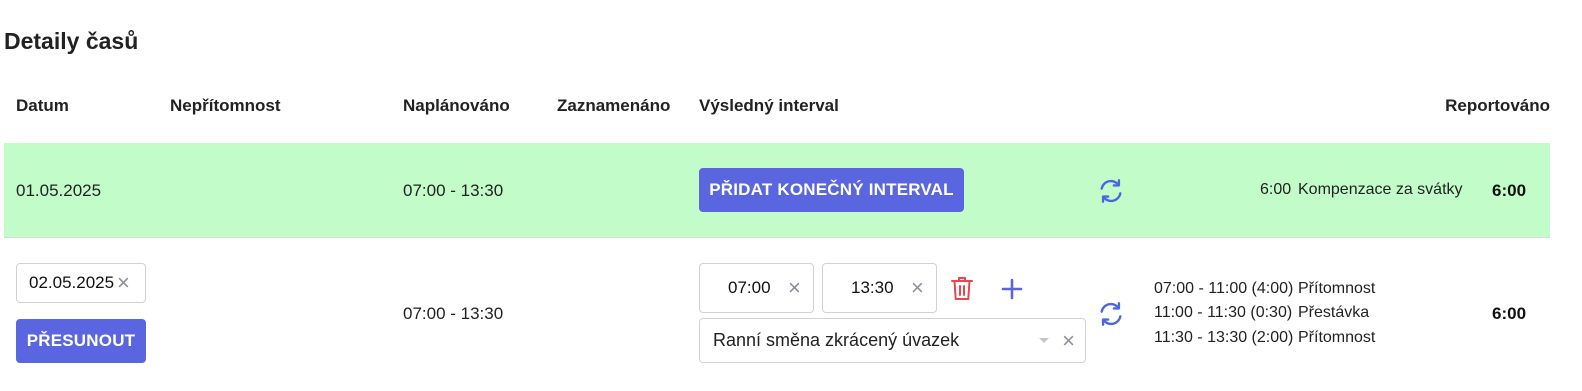  I want to click on delete-interval-button, so click(962, 289).